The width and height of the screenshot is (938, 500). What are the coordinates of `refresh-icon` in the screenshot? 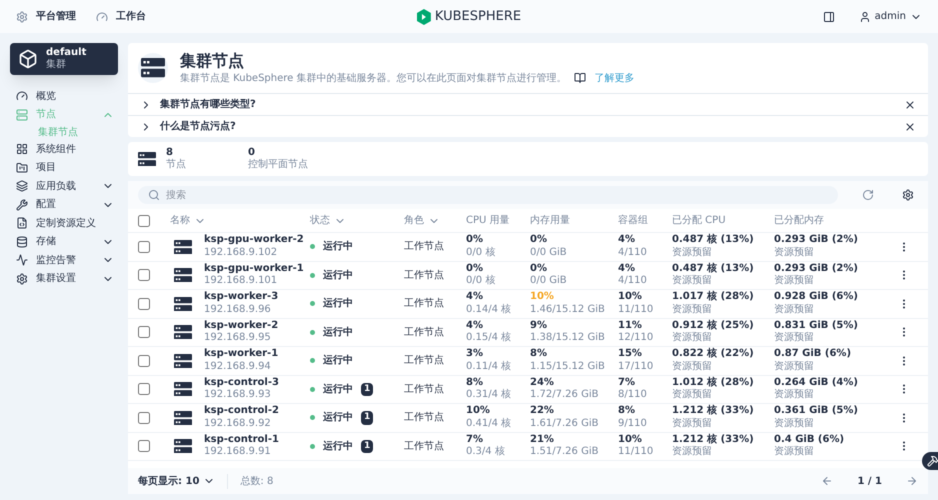 It's located at (868, 195).